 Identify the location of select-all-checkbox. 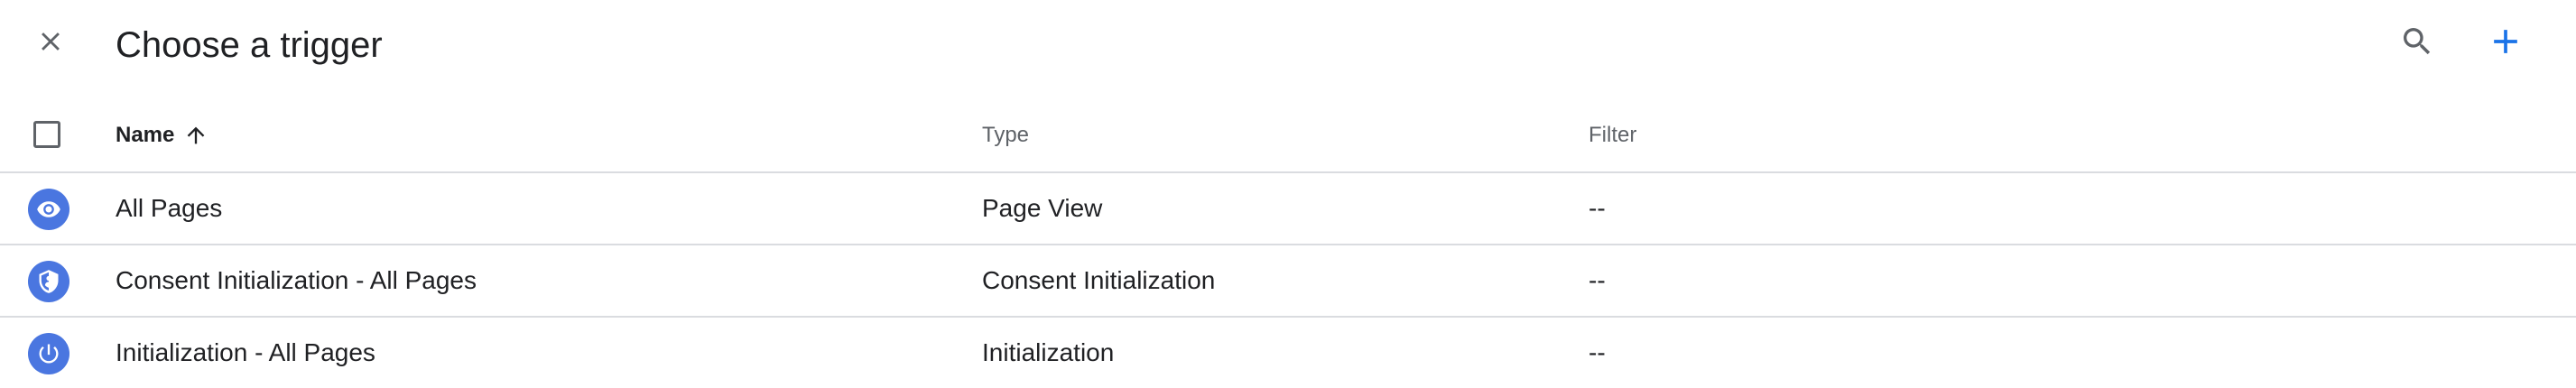
(46, 134).